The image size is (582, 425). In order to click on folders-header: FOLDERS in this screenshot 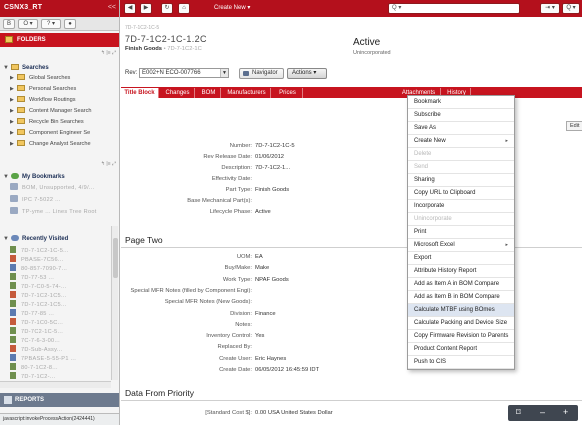, I will do `click(59, 40)`.